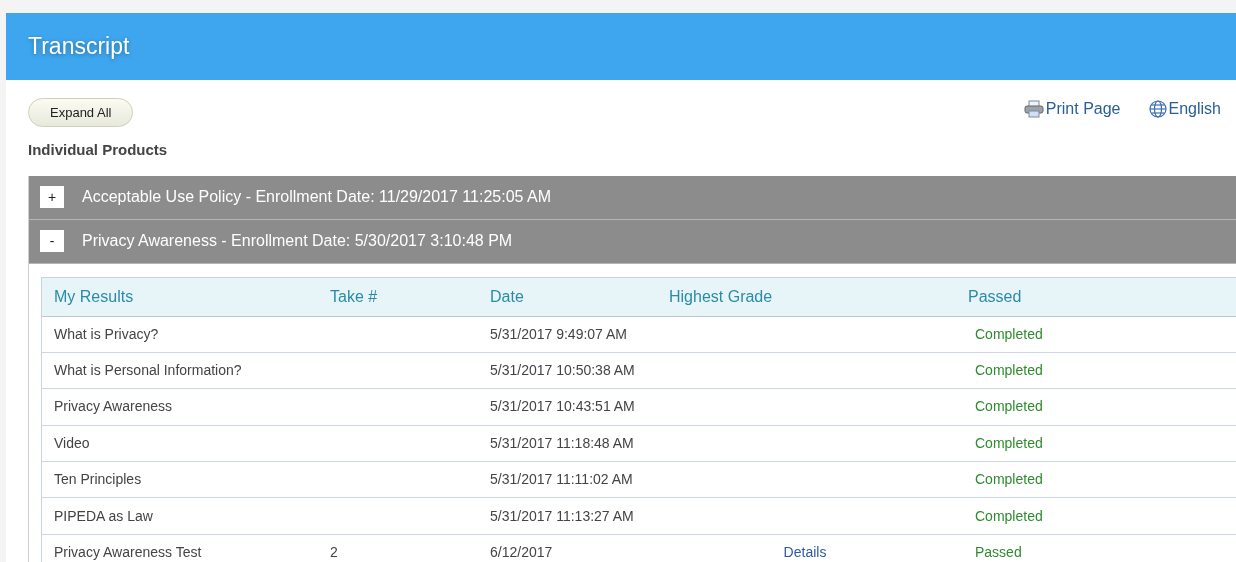 The width and height of the screenshot is (1236, 562). Describe the element at coordinates (507, 296) in the screenshot. I see `column-header: Date` at that location.